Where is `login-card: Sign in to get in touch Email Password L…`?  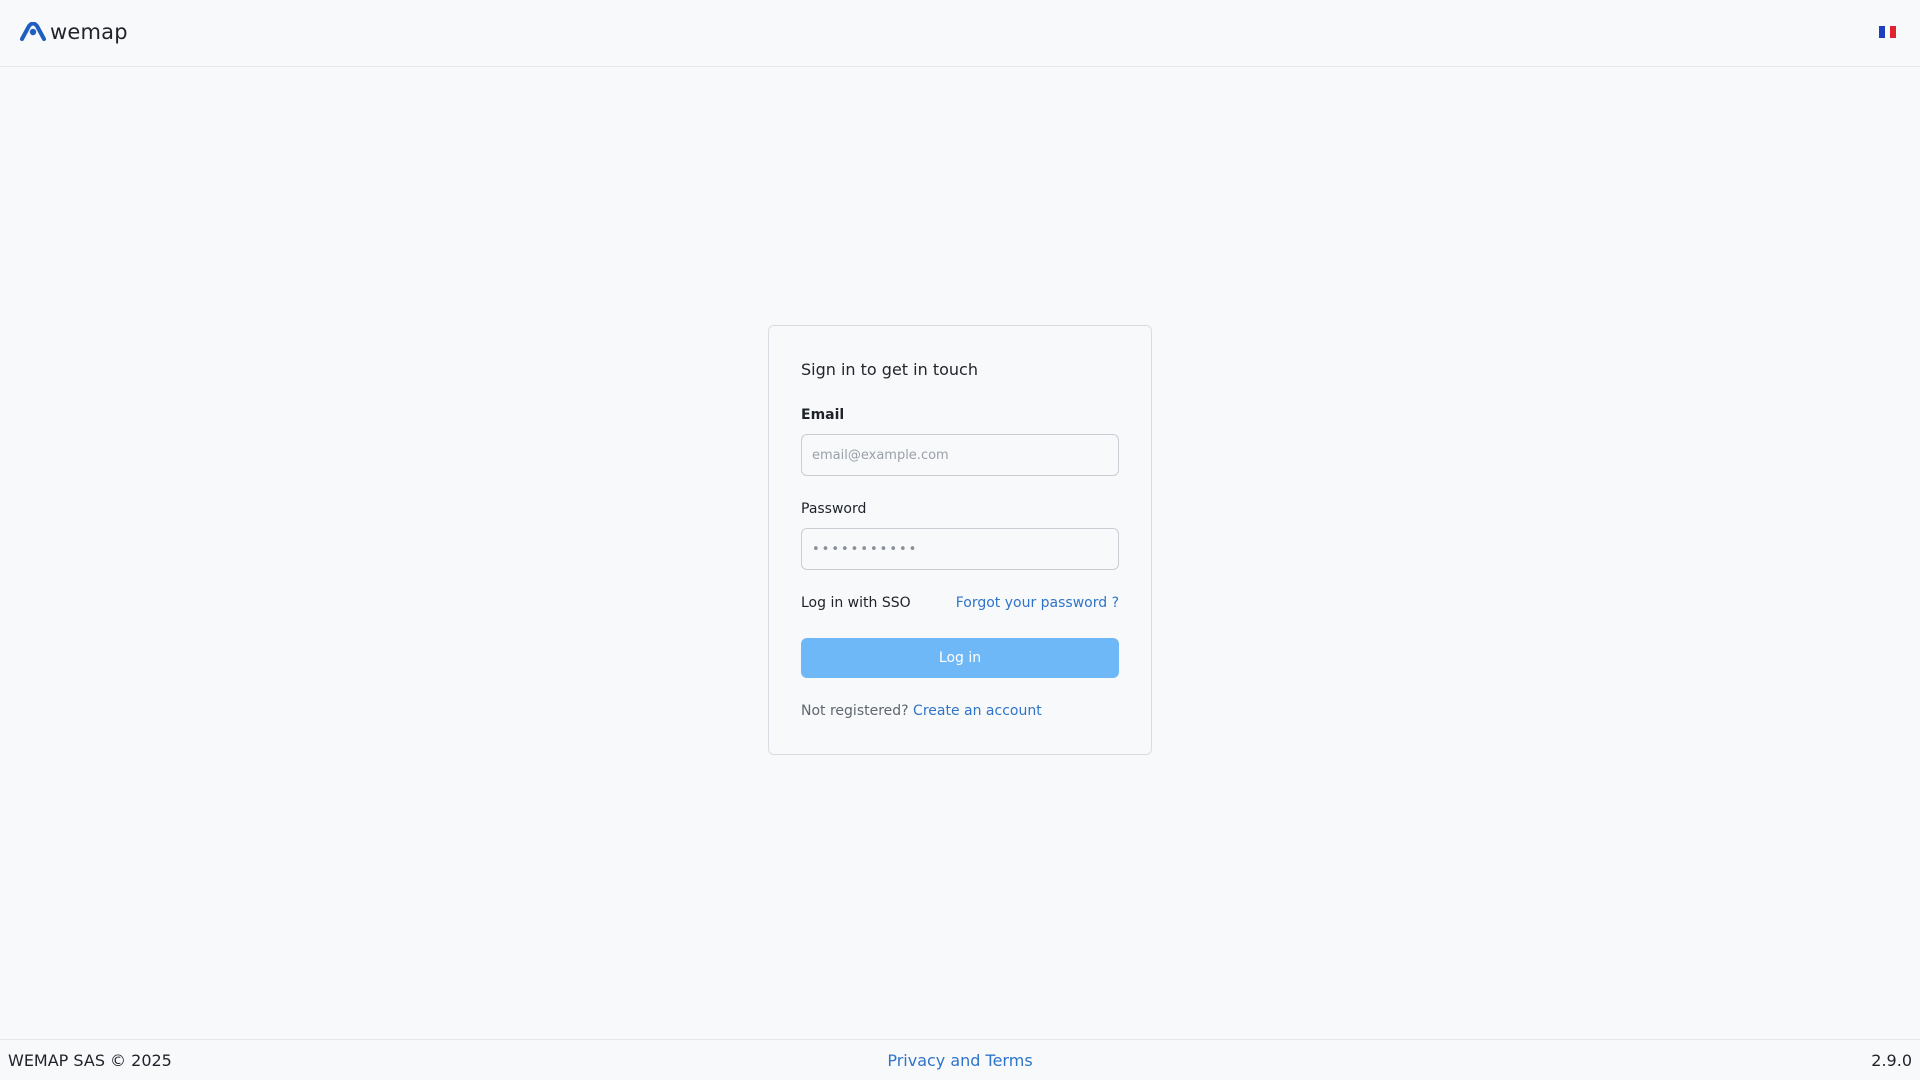 login-card: Sign in to get in touch Email Password L… is located at coordinates (960, 540).